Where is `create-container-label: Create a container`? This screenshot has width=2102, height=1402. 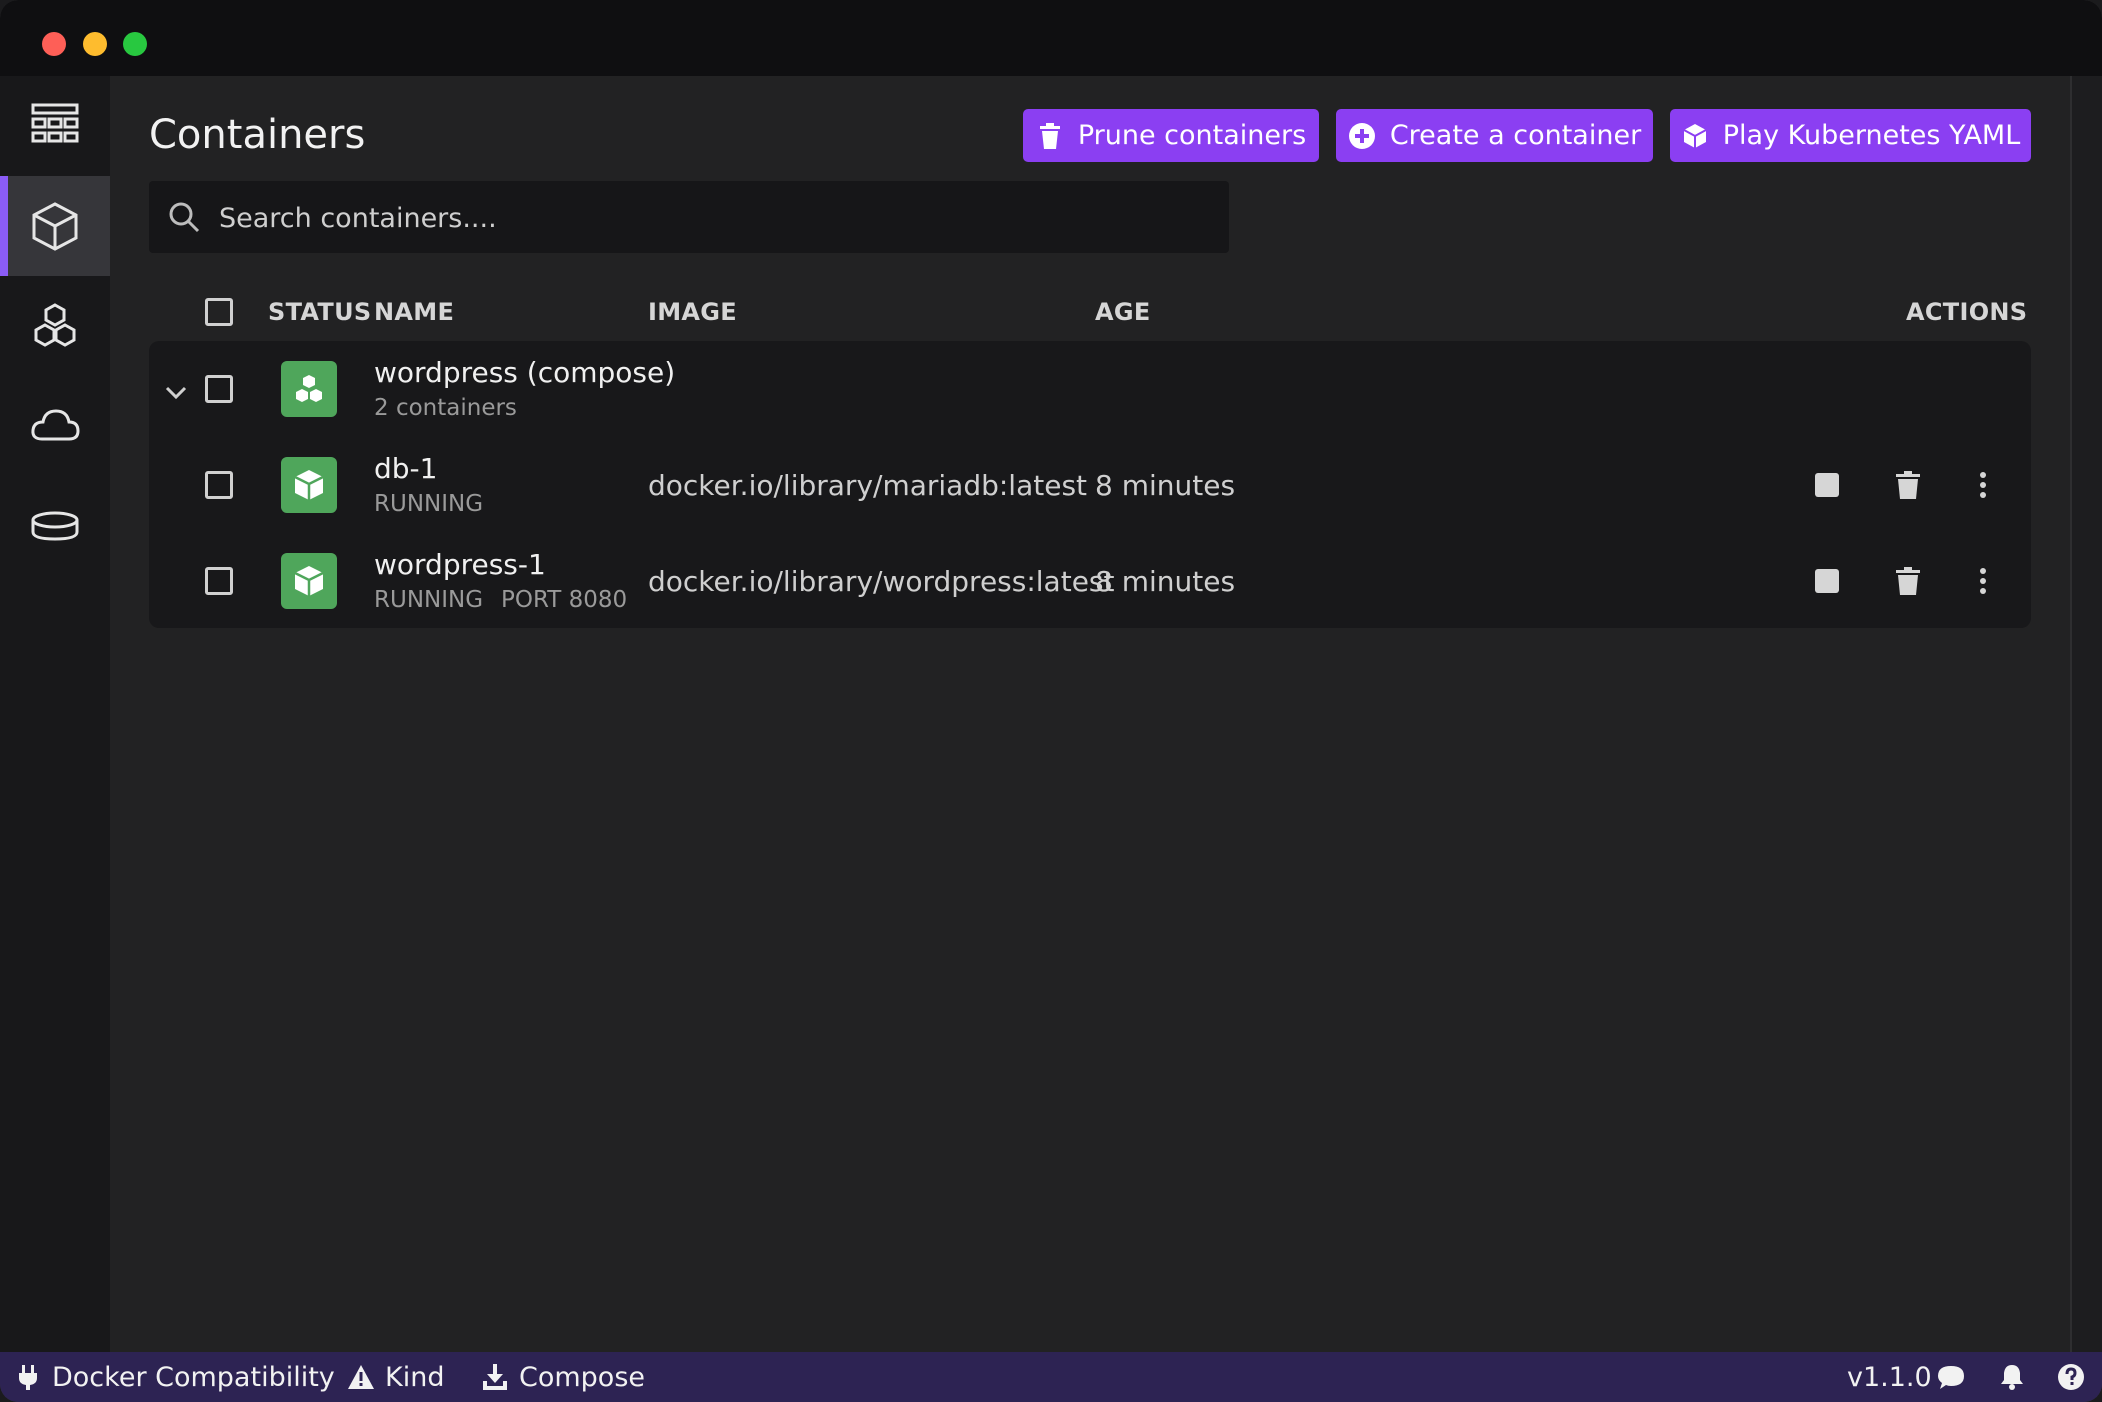
create-container-label: Create a container is located at coordinates (1515, 135).